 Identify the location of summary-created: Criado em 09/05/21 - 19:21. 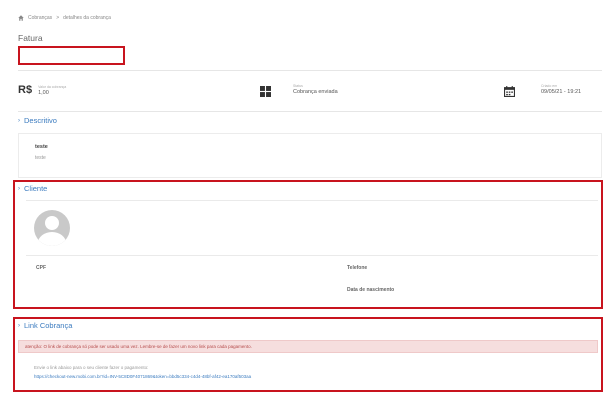
(543, 90).